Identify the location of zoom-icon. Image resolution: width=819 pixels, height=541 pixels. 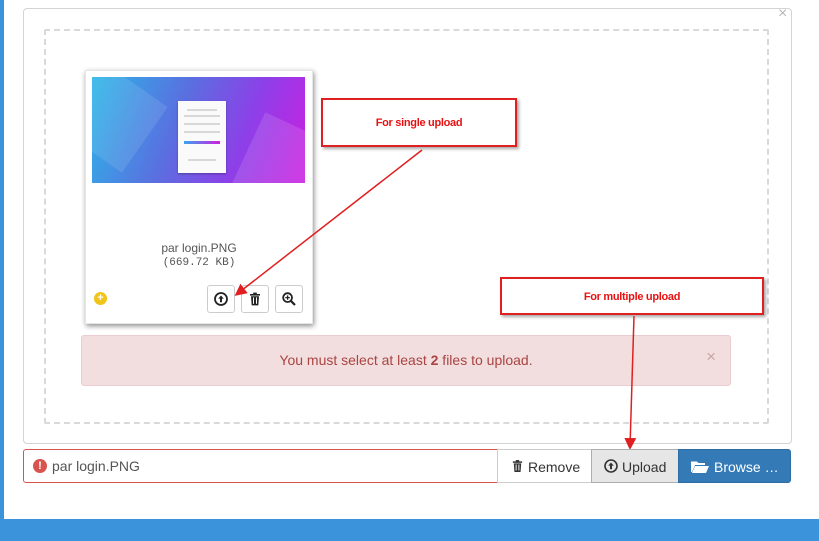
(289, 299).